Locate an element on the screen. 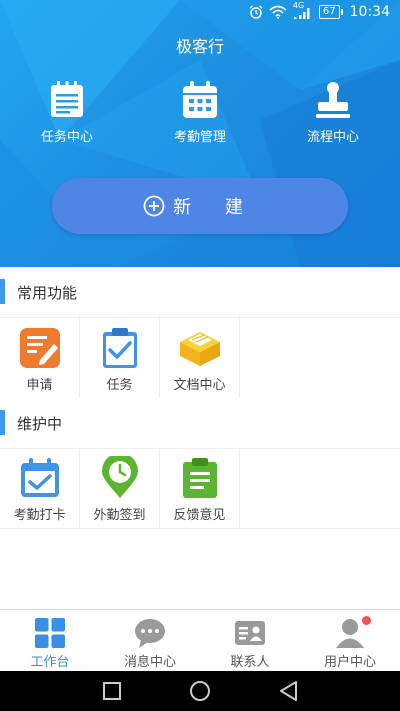 This screenshot has height=711, width=400. plus-circle-icon is located at coordinates (154, 206).